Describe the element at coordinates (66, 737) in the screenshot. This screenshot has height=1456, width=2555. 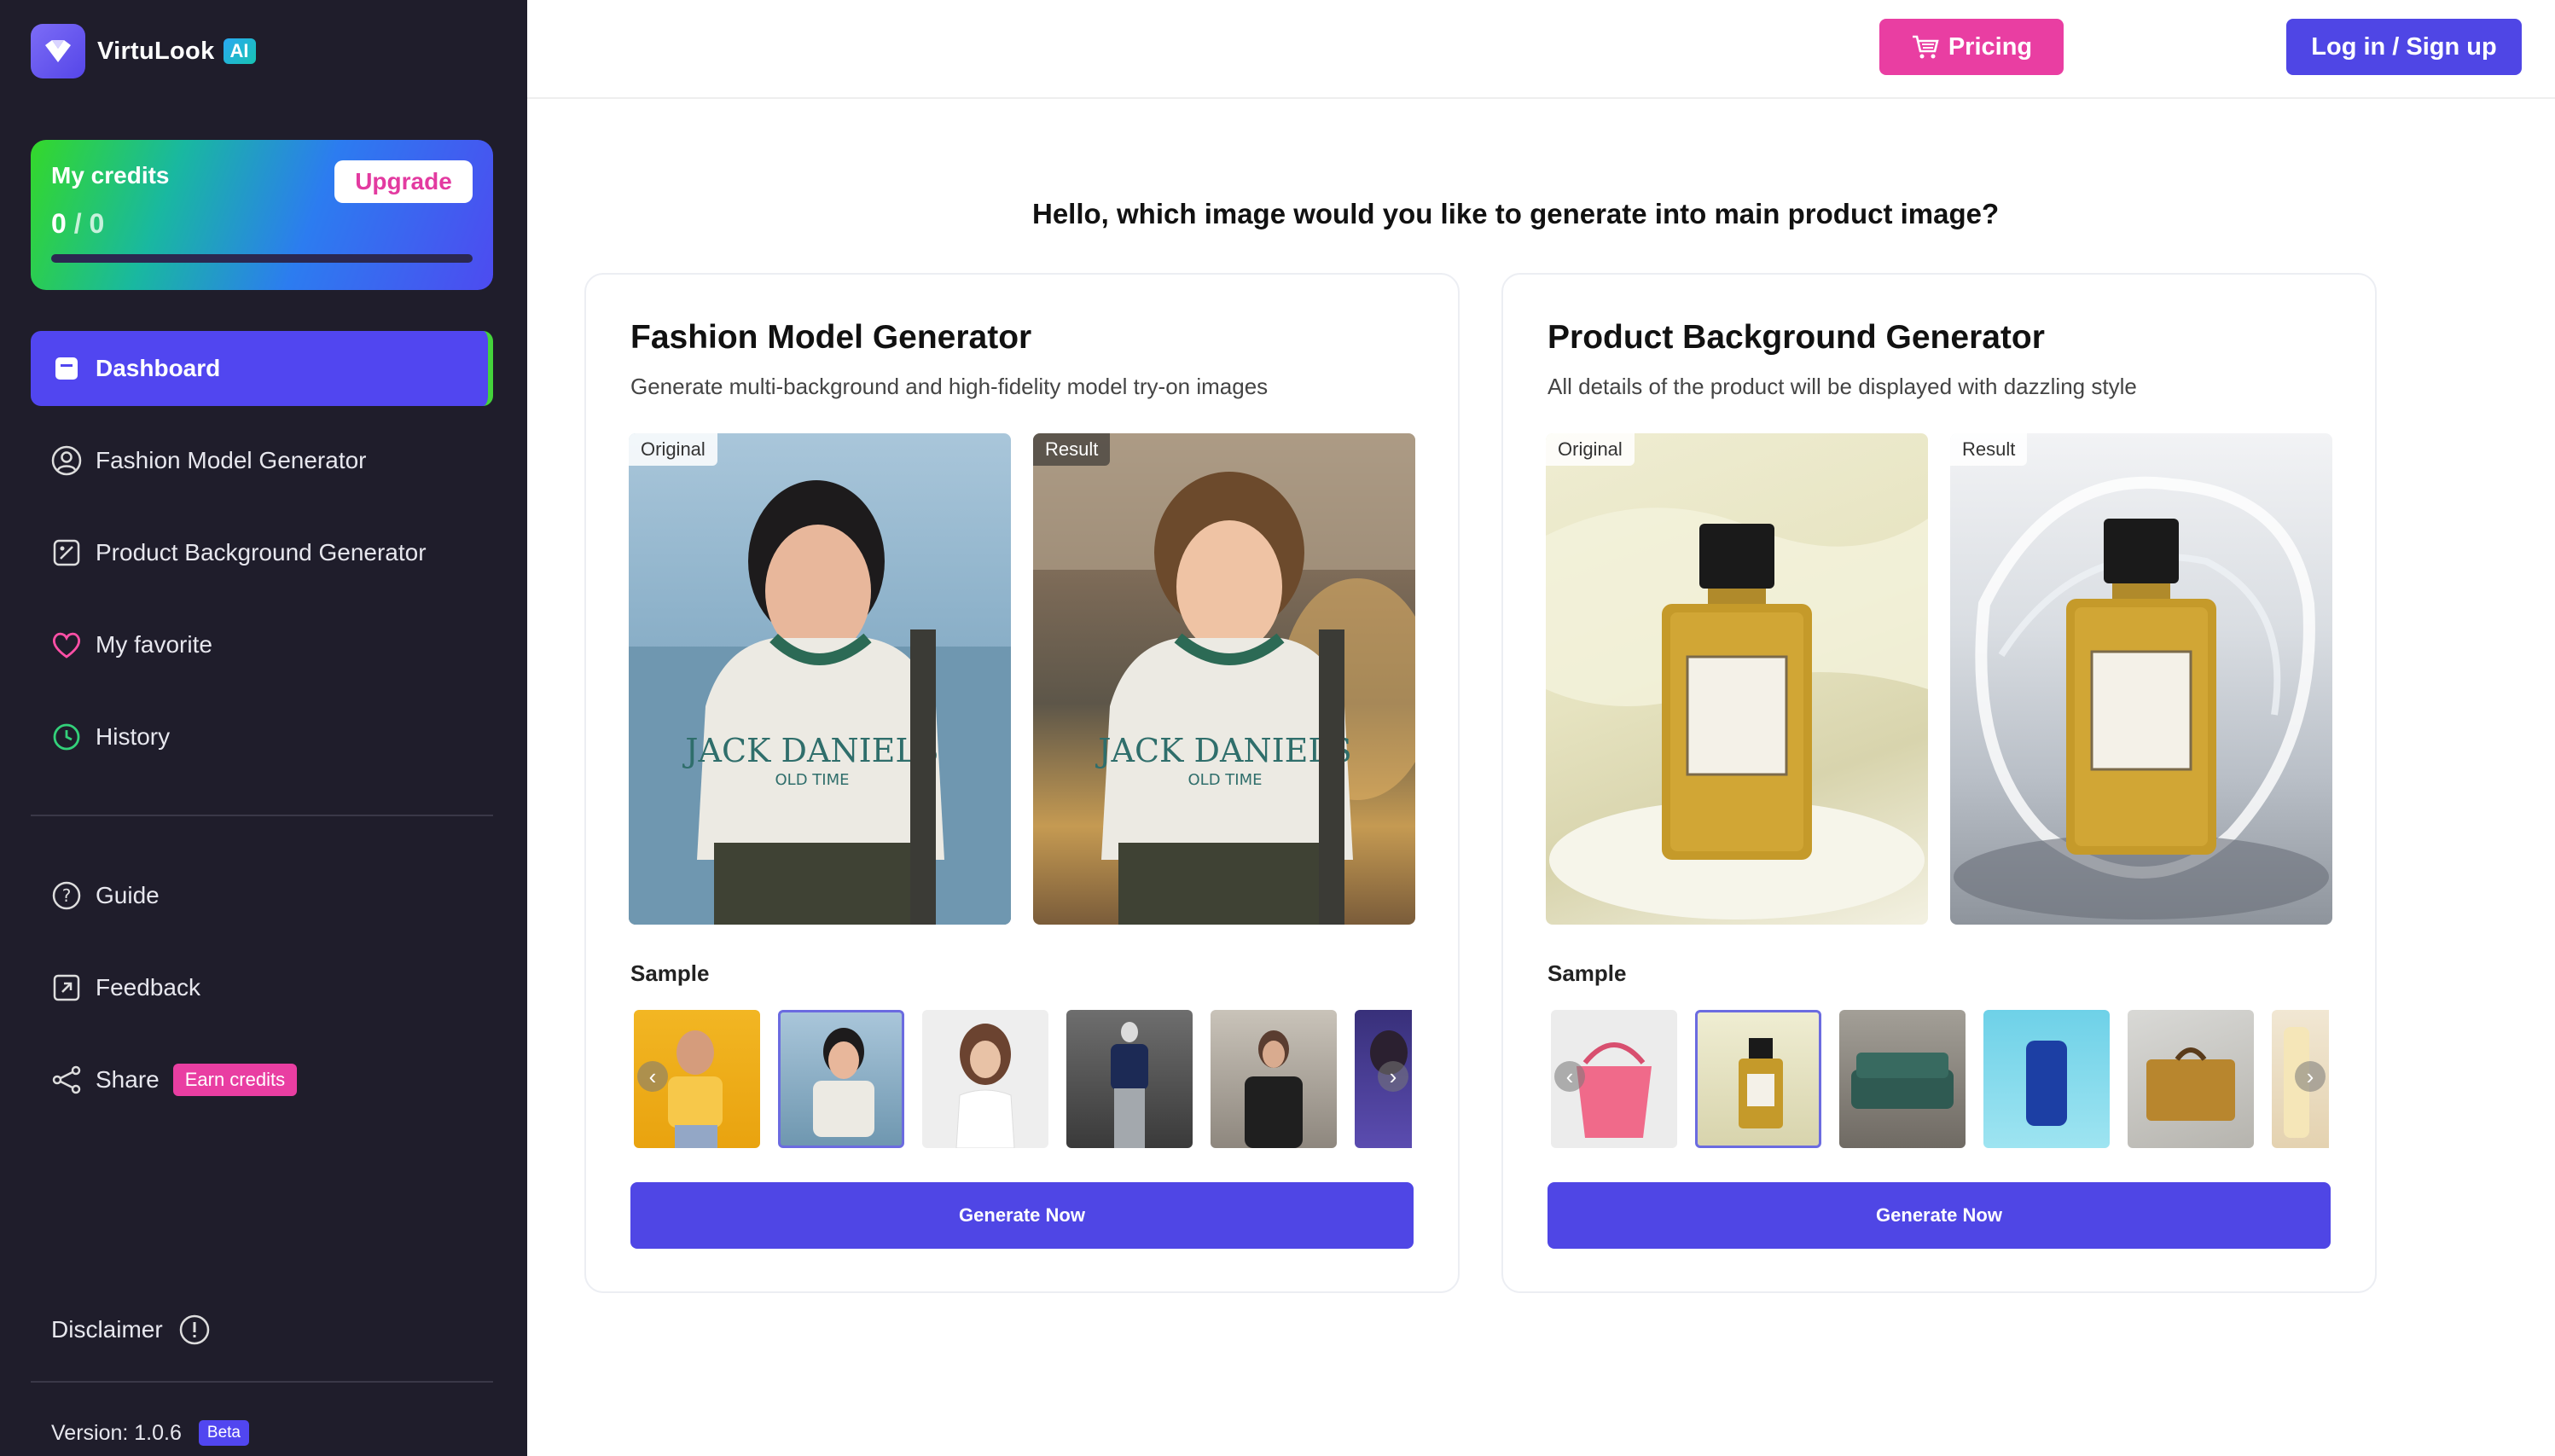
I see `history-icon` at that location.